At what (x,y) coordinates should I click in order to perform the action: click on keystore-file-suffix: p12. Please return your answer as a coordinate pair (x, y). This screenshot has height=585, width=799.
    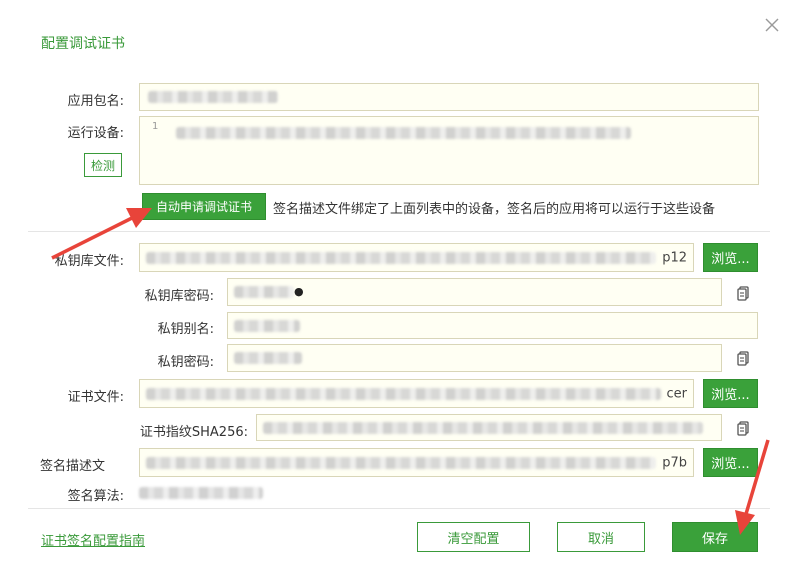
    Looking at the image, I should click on (674, 257).